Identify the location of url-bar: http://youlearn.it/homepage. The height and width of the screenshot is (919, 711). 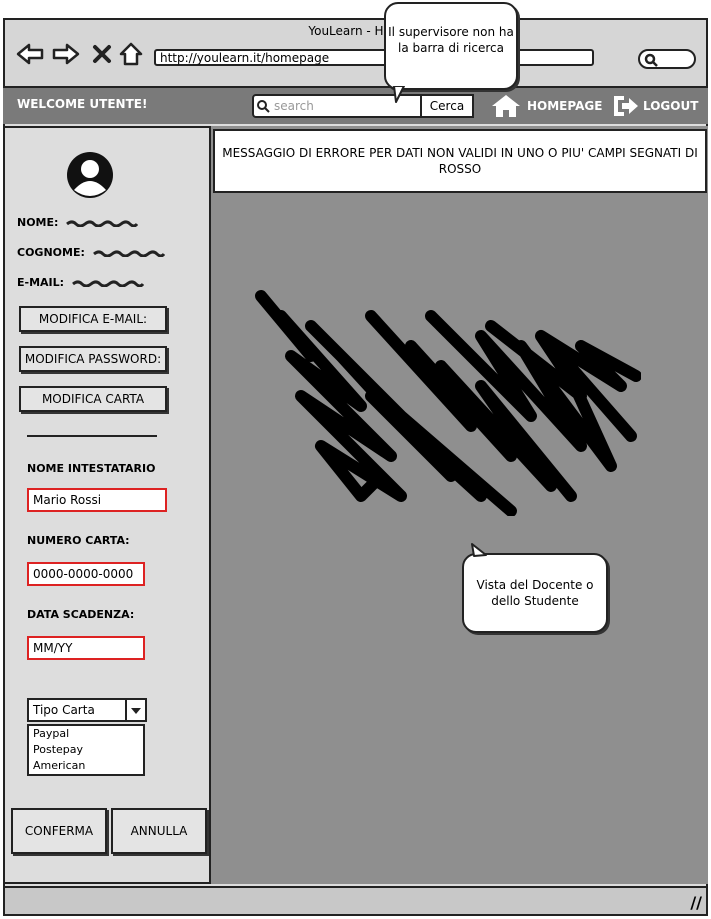
(374, 57).